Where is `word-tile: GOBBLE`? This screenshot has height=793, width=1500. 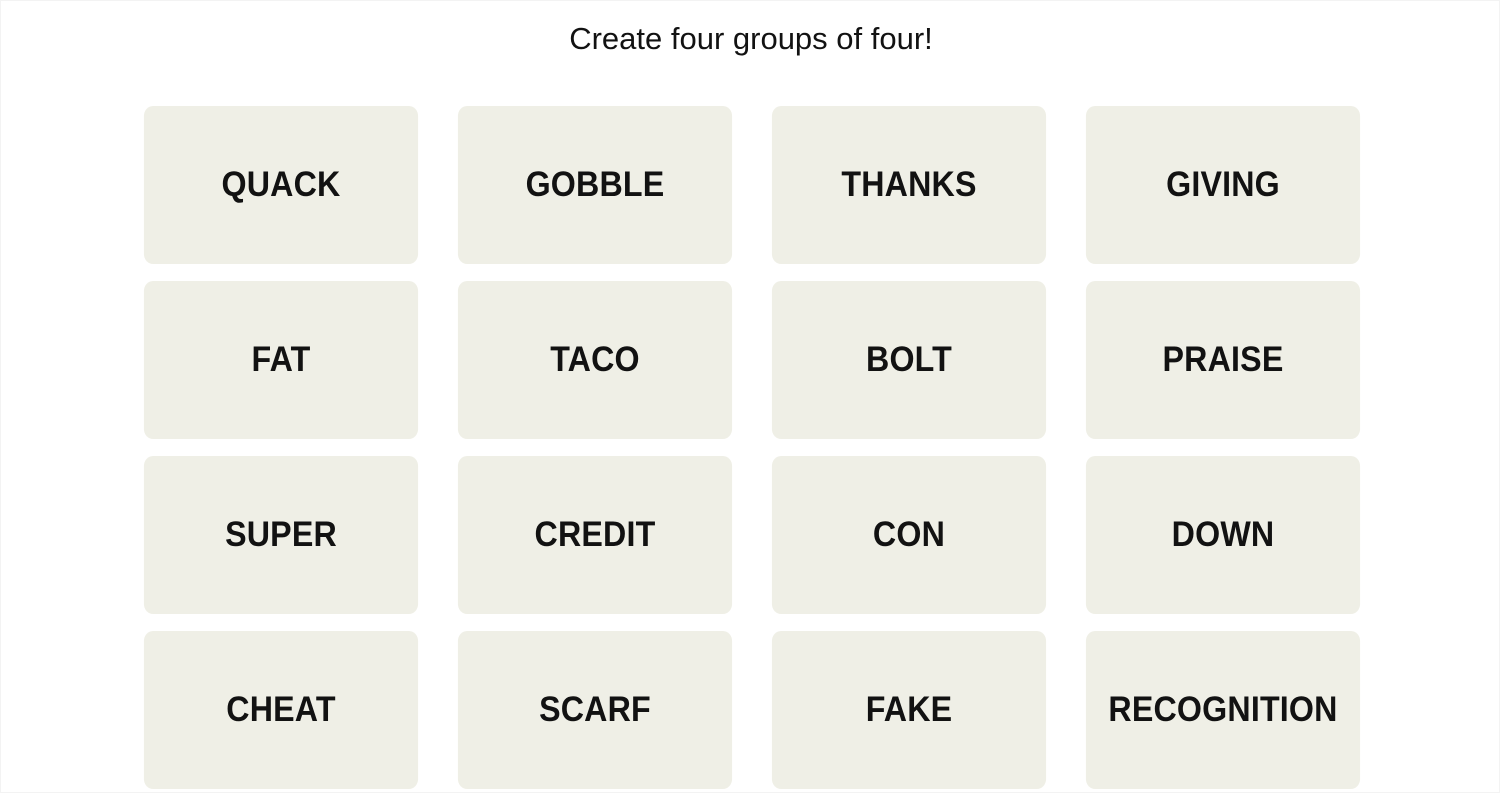
word-tile: GOBBLE is located at coordinates (595, 185).